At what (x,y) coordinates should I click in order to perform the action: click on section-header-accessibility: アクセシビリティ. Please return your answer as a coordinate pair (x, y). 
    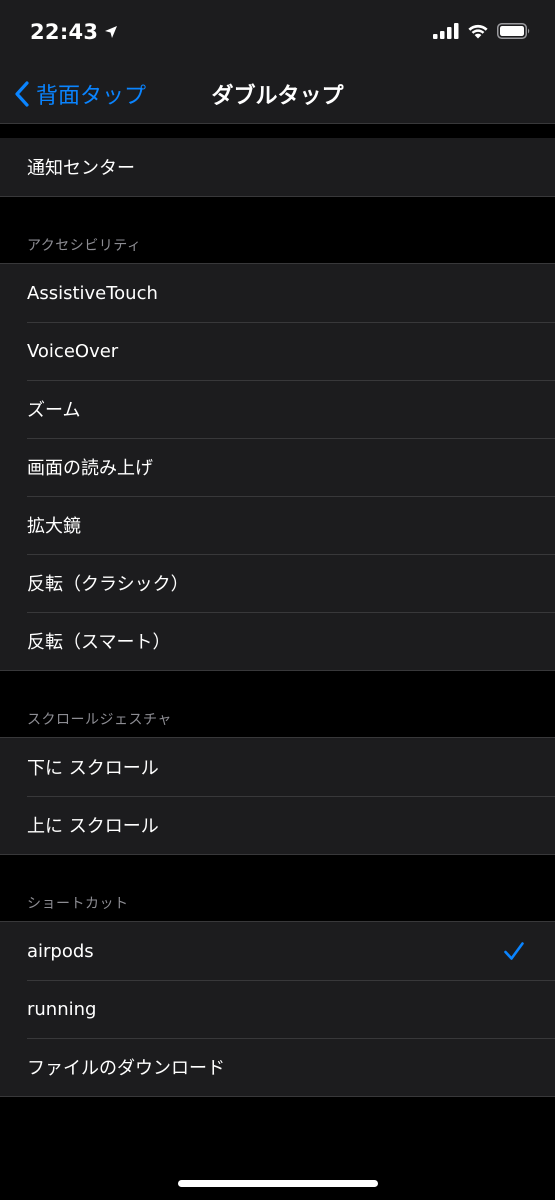
    Looking at the image, I should click on (84, 246).